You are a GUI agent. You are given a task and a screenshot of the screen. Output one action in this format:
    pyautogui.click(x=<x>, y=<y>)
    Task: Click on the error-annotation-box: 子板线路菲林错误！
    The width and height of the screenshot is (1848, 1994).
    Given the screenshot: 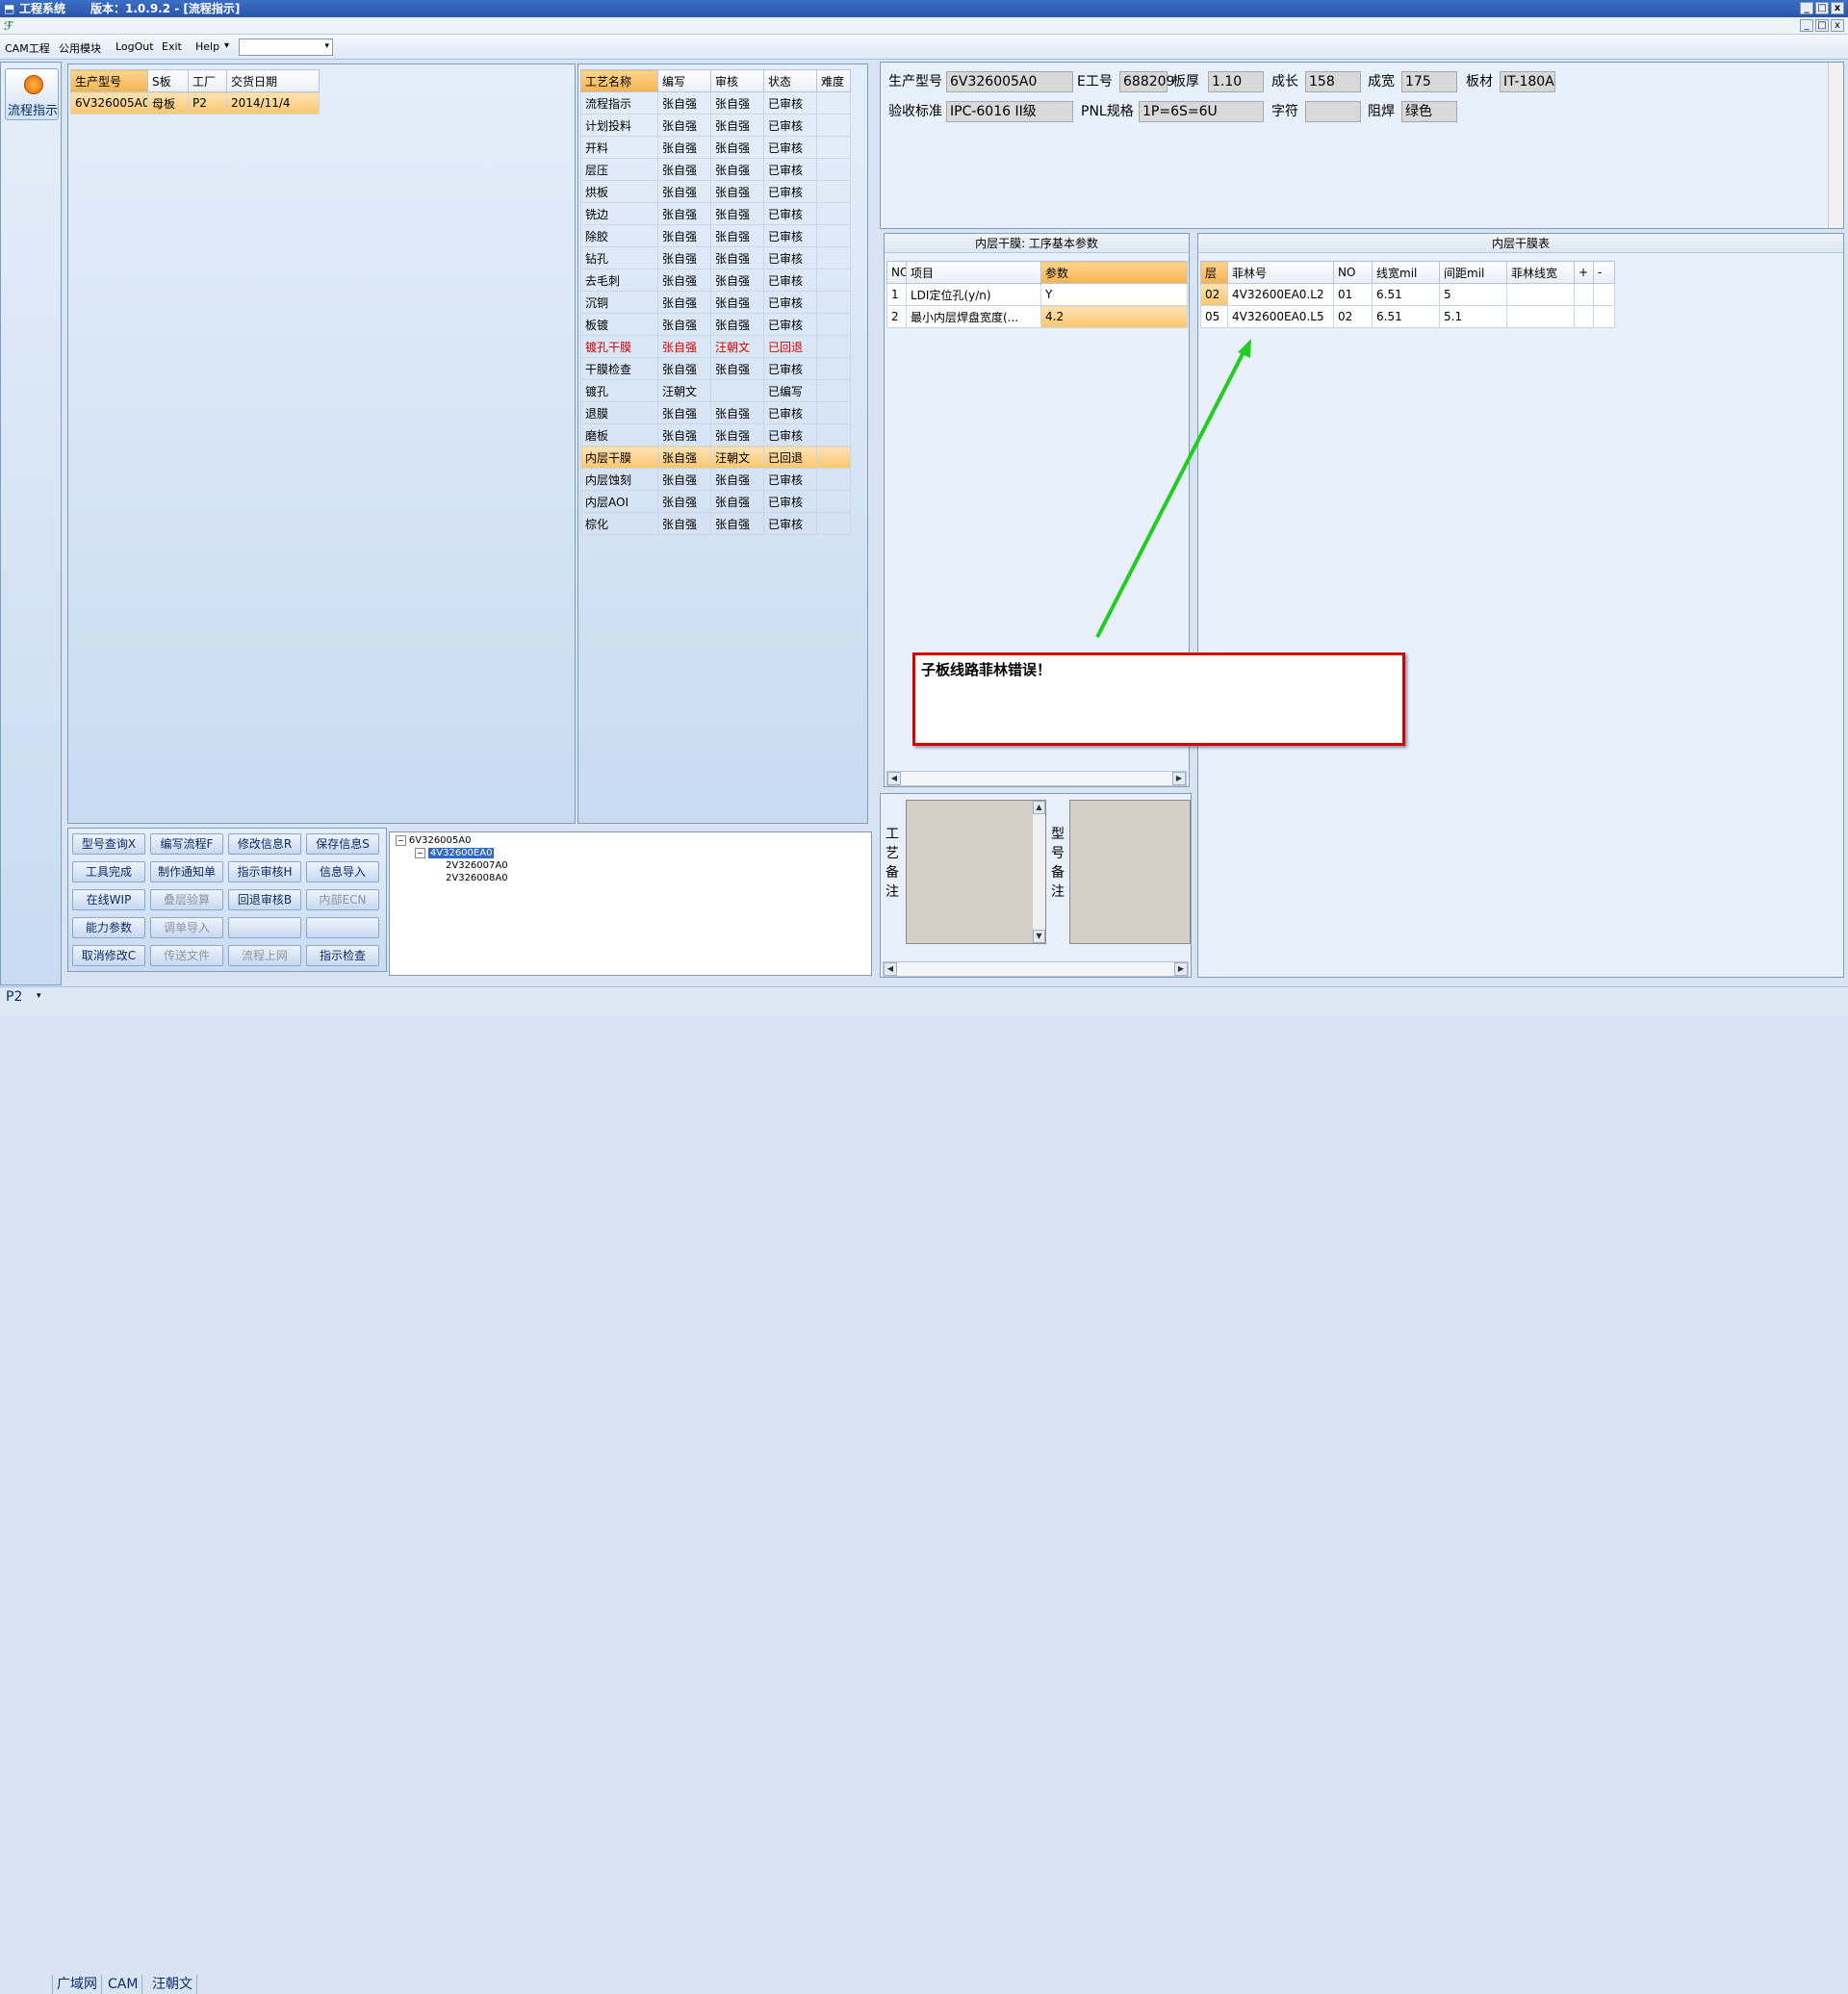 What is the action you would take?
    pyautogui.click(x=1158, y=699)
    